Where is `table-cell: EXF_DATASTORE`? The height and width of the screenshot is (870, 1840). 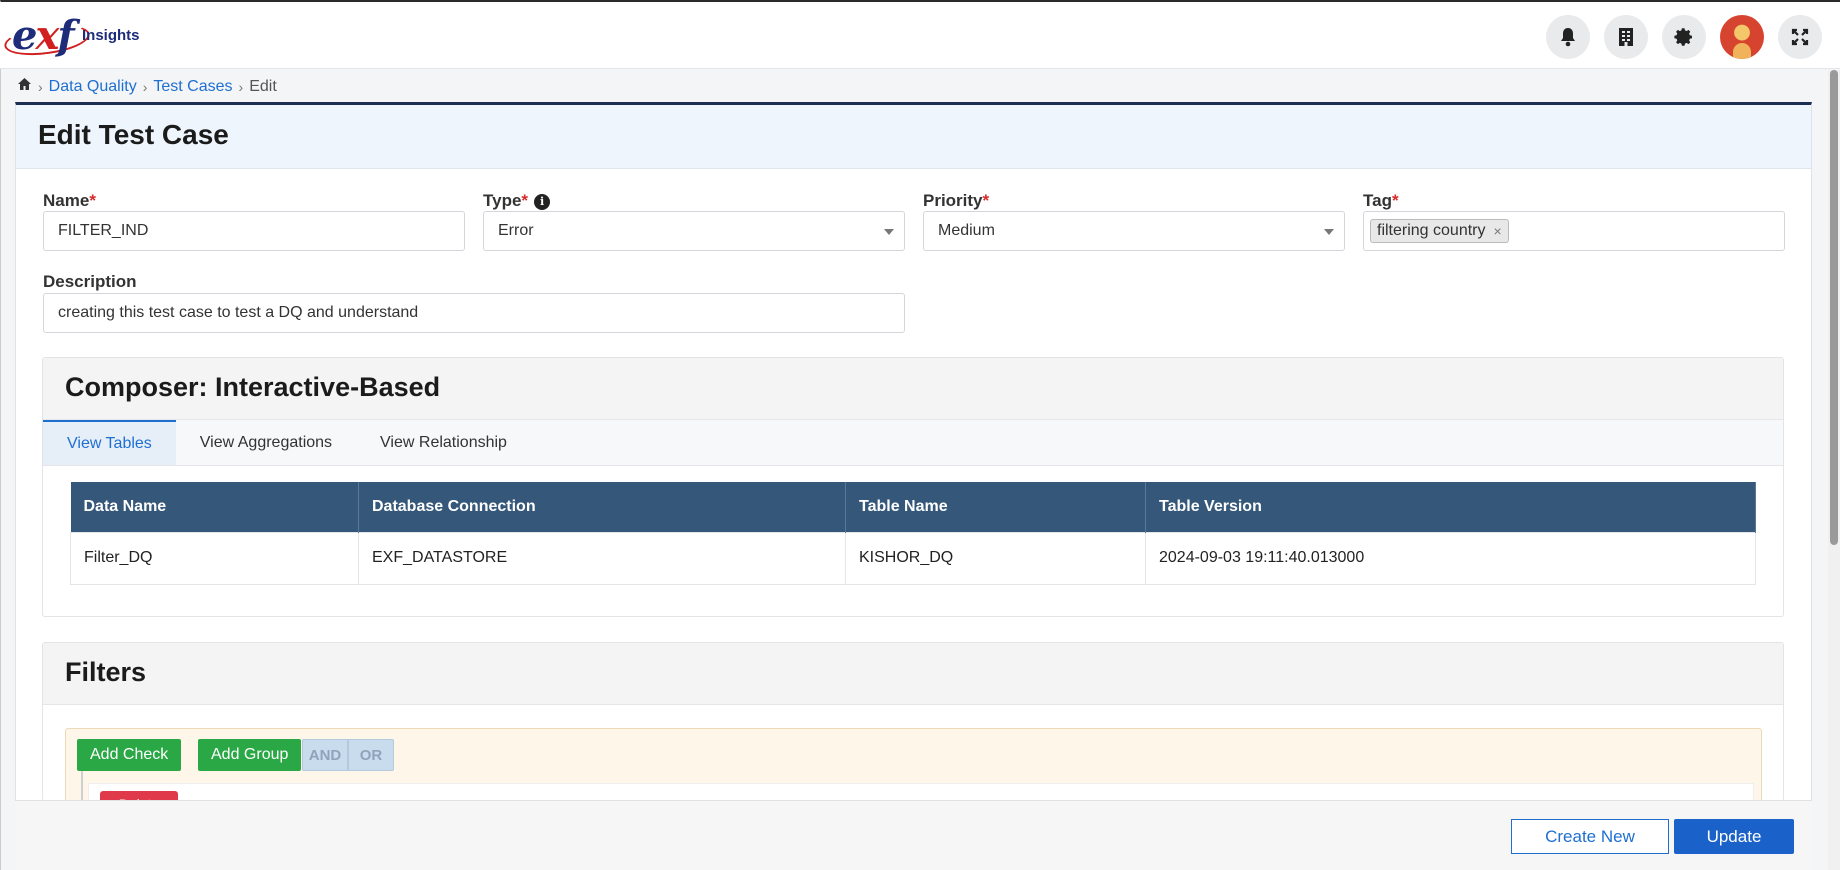
table-cell: EXF_DATASTORE is located at coordinates (602, 558).